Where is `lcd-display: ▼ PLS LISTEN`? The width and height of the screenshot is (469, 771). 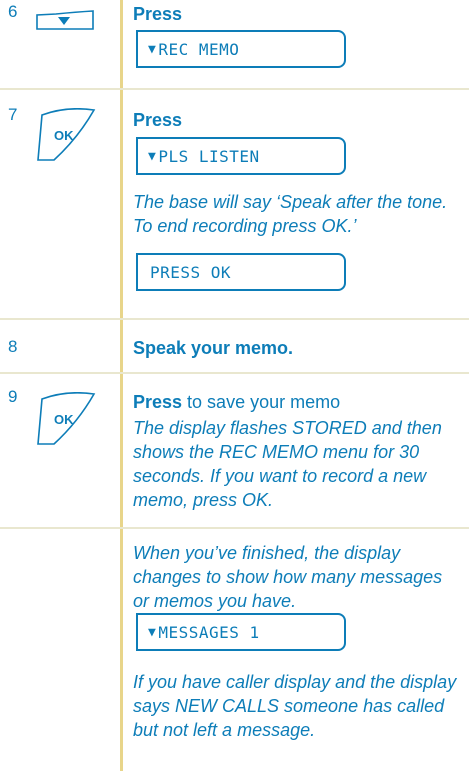 lcd-display: ▼ PLS LISTEN is located at coordinates (241, 156).